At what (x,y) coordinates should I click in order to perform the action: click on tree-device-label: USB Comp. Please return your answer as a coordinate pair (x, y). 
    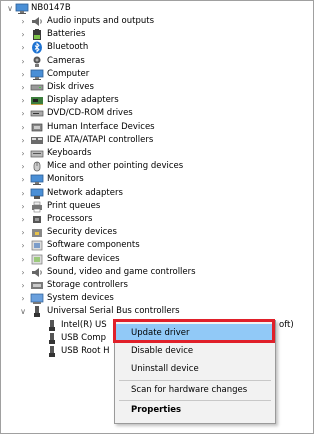
    Looking at the image, I should click on (83, 337).